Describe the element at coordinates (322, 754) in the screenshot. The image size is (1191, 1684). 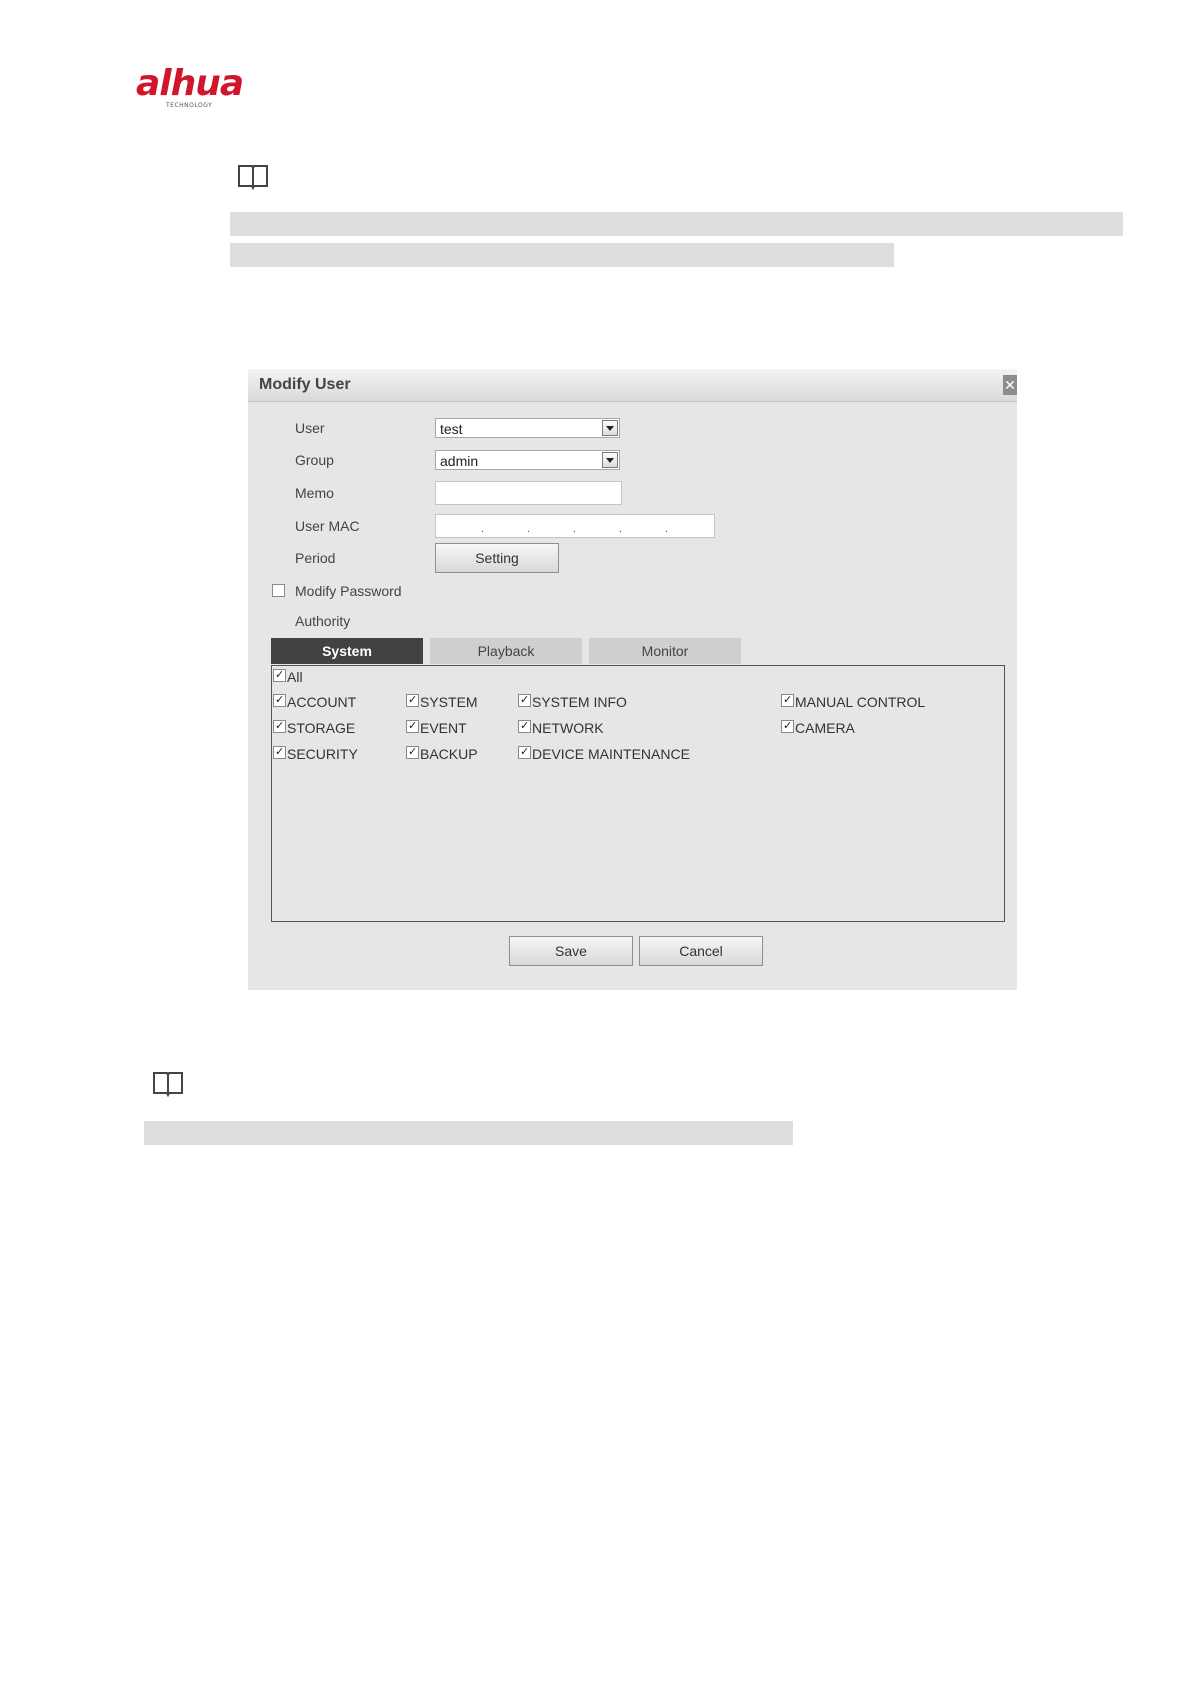
I see `permission-security-label: SECURITY` at that location.